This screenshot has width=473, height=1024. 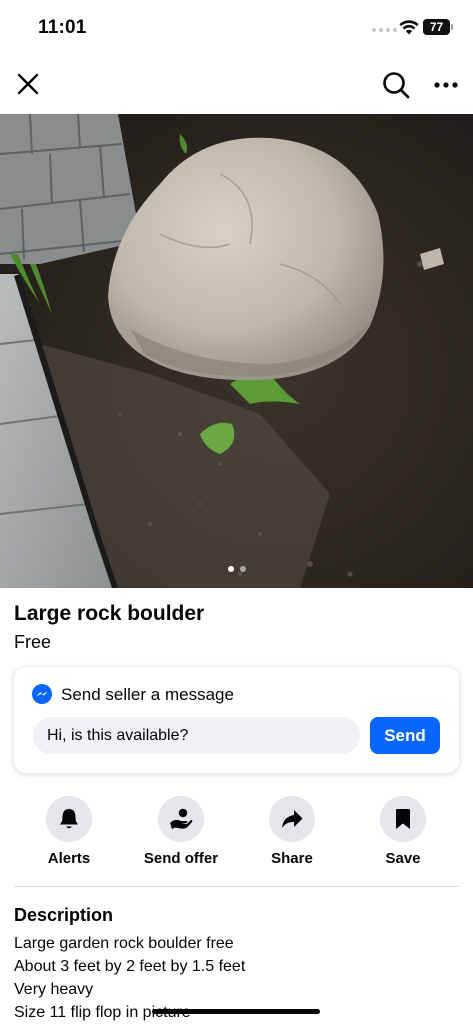 I want to click on offer-icon, so click(x=181, y=818).